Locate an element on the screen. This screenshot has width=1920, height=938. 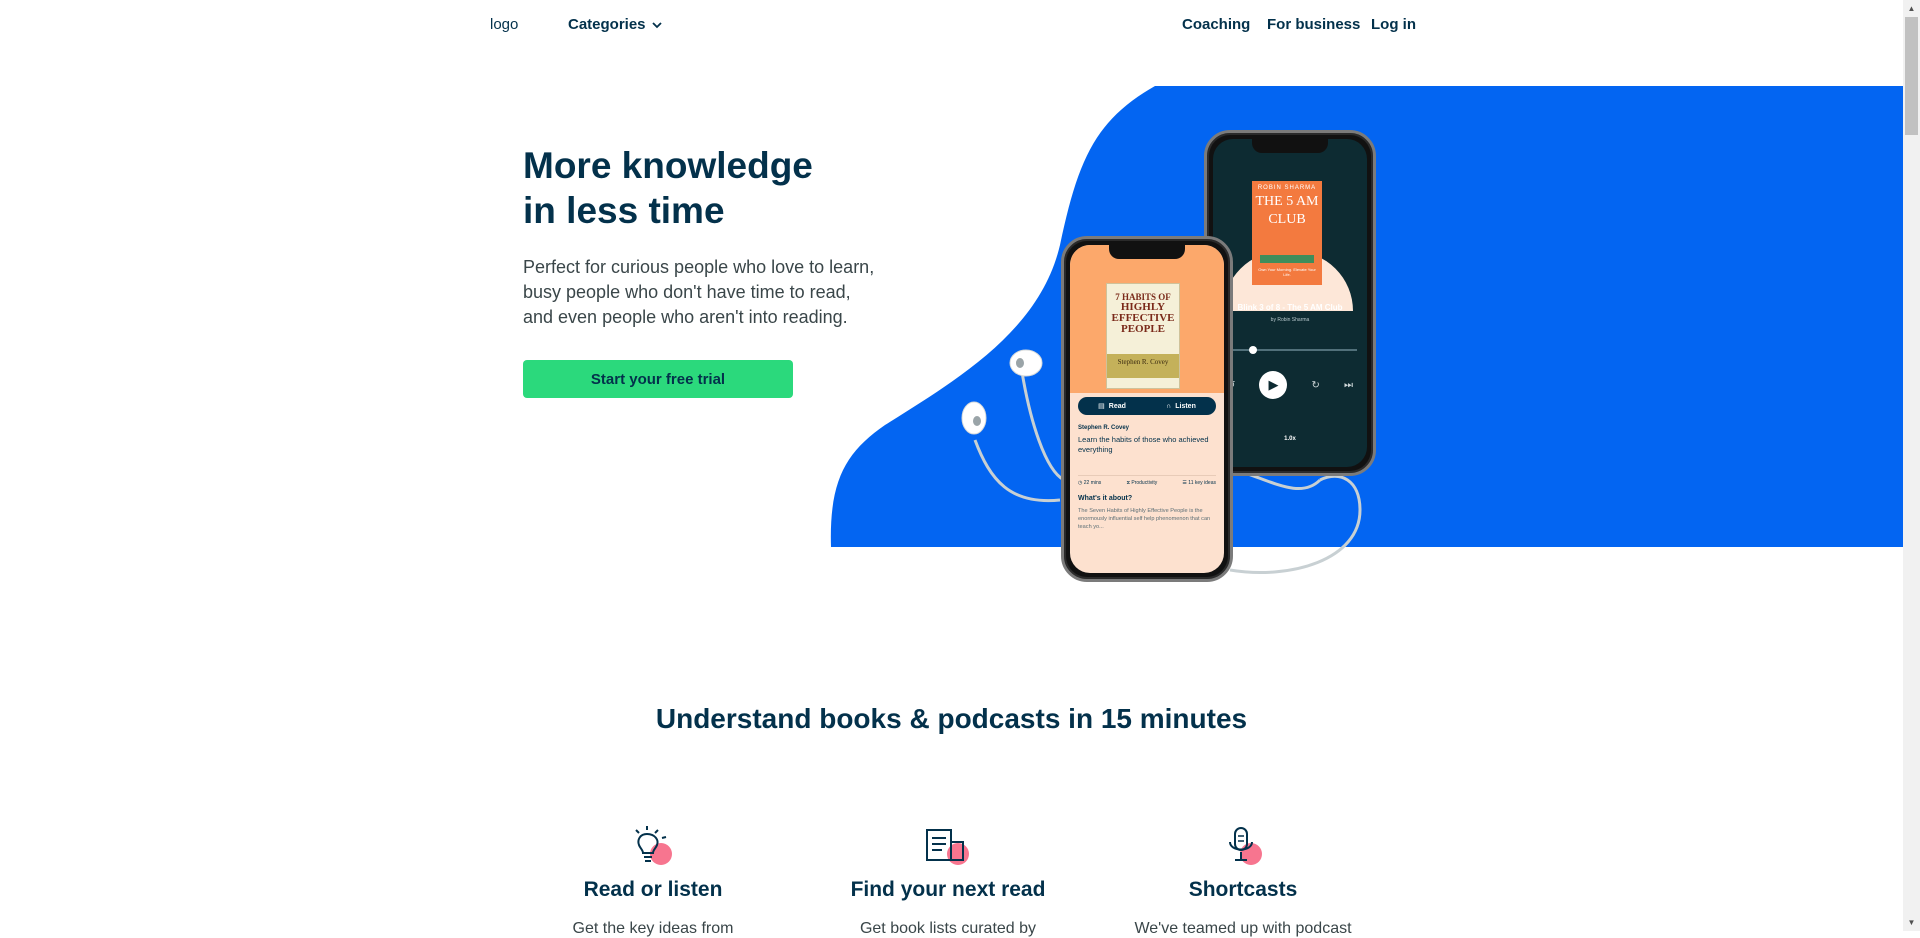
nav-coaching-link: Coaching is located at coordinates (1216, 24).